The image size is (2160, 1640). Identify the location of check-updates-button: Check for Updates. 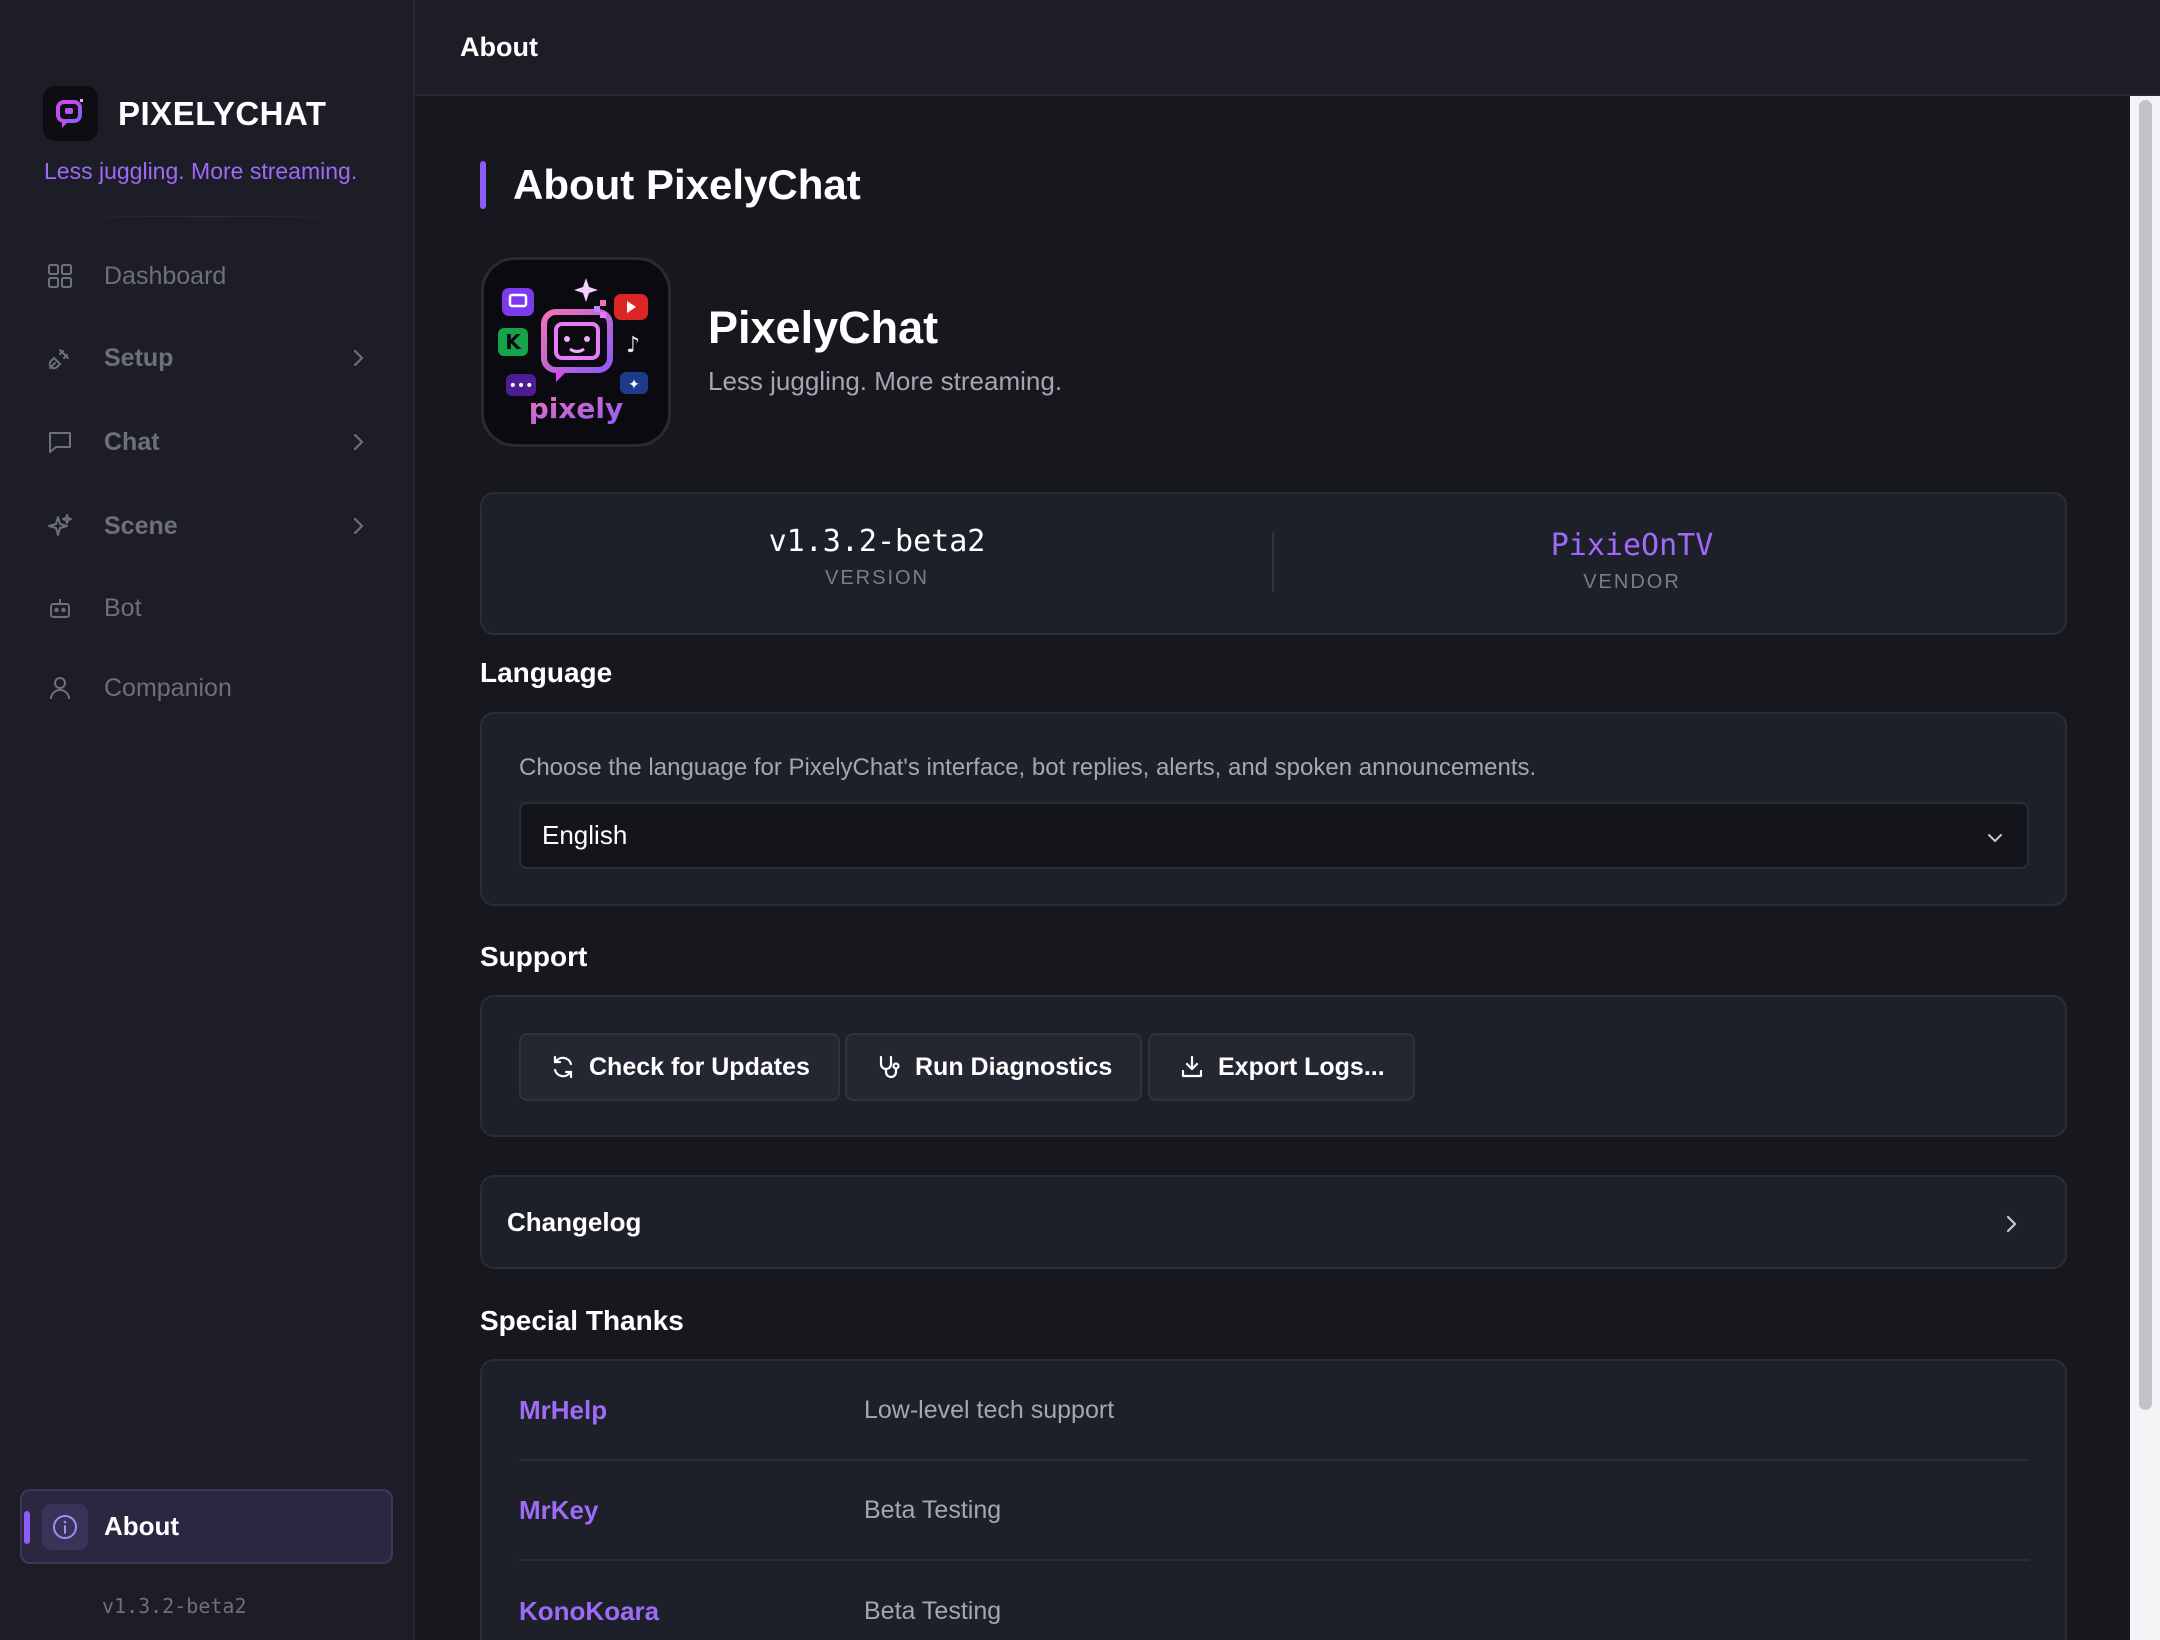
(679, 1067).